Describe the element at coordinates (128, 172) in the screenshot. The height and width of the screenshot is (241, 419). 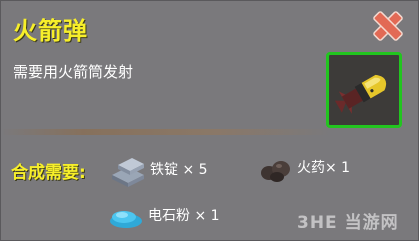
I see `iron-ingot-icon` at that location.